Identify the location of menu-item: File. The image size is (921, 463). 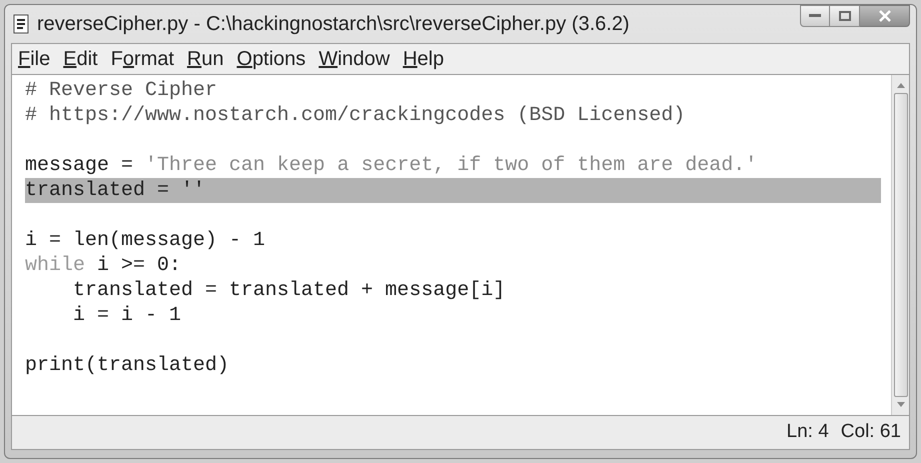
(34, 59).